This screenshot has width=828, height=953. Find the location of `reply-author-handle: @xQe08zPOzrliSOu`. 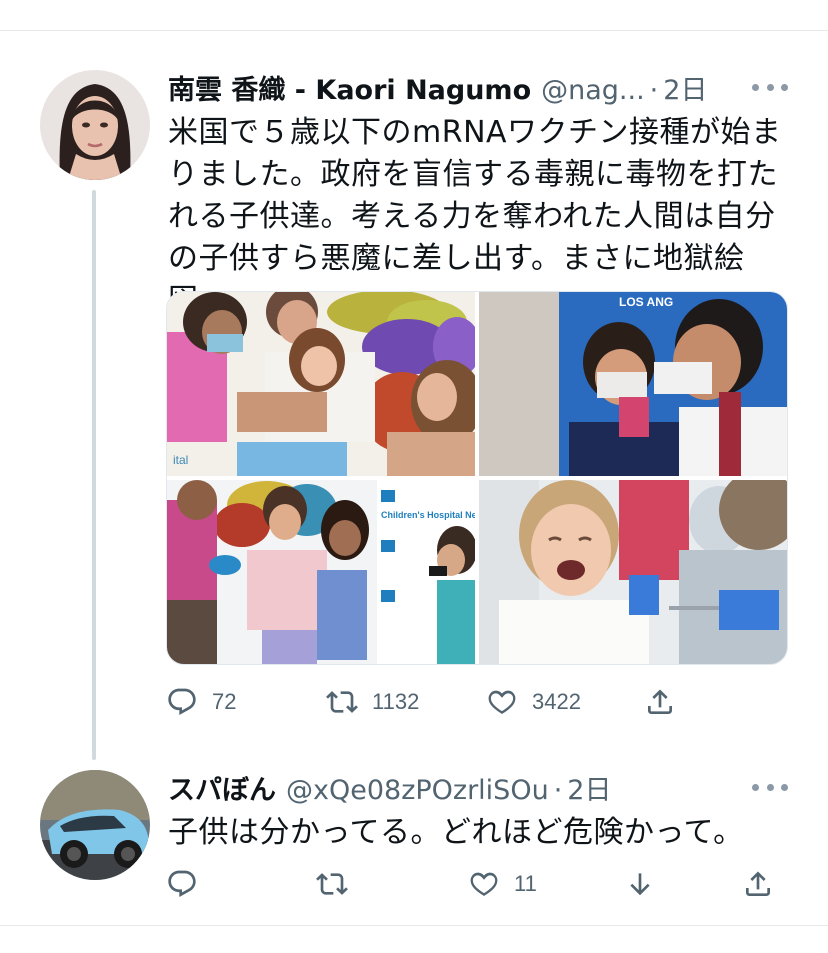

reply-author-handle: @xQe08zPOzrliSOu is located at coordinates (417, 790).